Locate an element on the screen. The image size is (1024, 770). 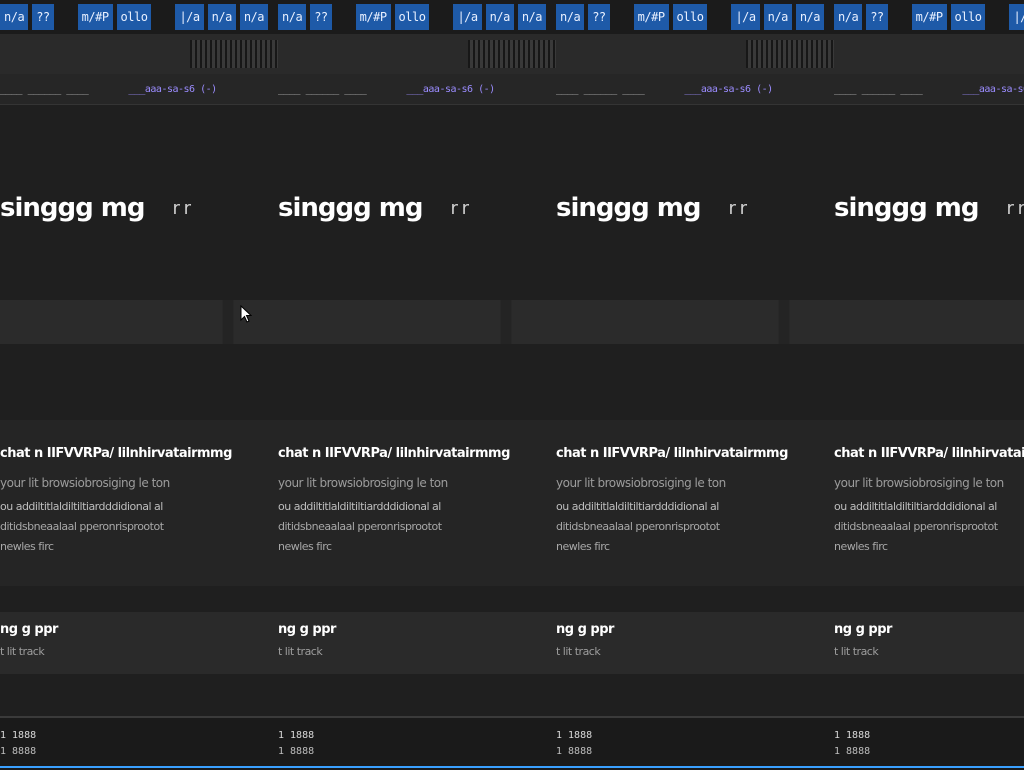
setting-title-line: ng g pprng g pprng g pprng g ppr is located at coordinates (512, 629).